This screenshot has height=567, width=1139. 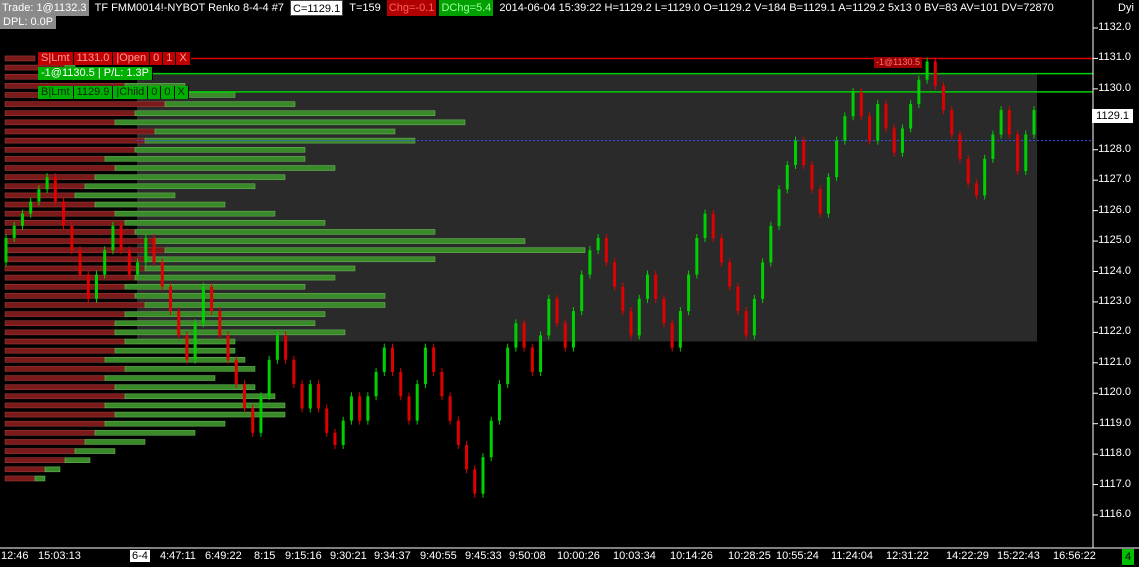 I want to click on corner-button: 4, so click(x=1128, y=557).